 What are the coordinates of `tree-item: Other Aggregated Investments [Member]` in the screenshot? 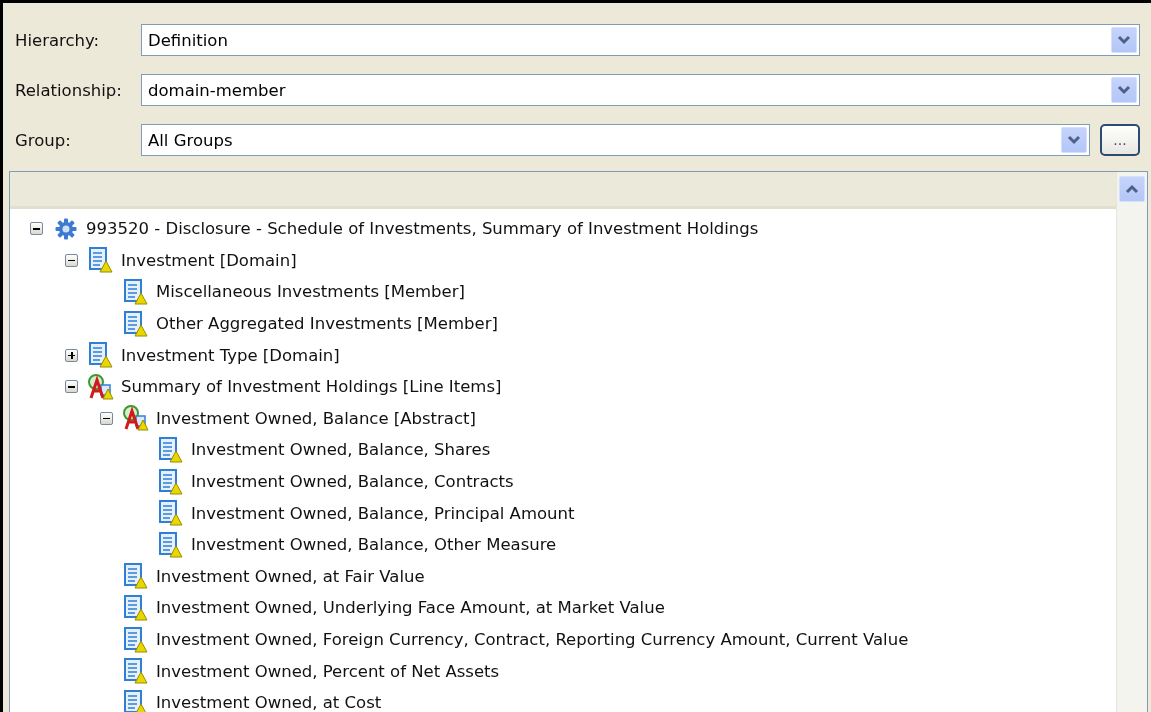 It's located at (327, 324).